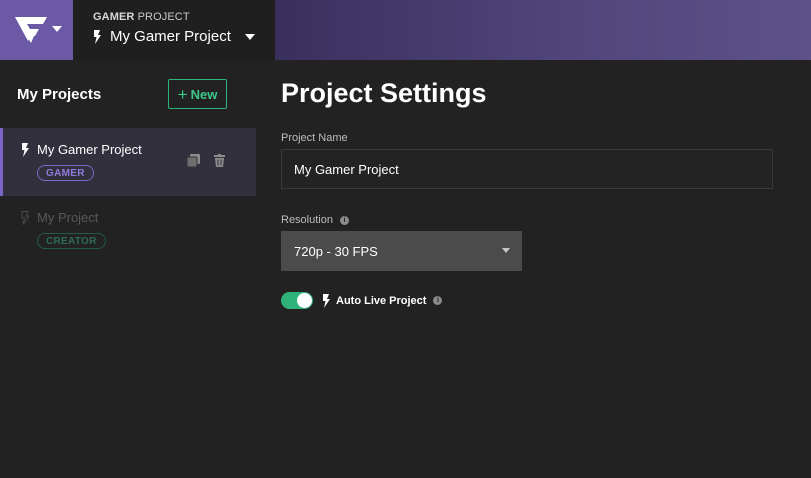  Describe the element at coordinates (204, 94) in the screenshot. I see `new-project-button-label: New` at that location.